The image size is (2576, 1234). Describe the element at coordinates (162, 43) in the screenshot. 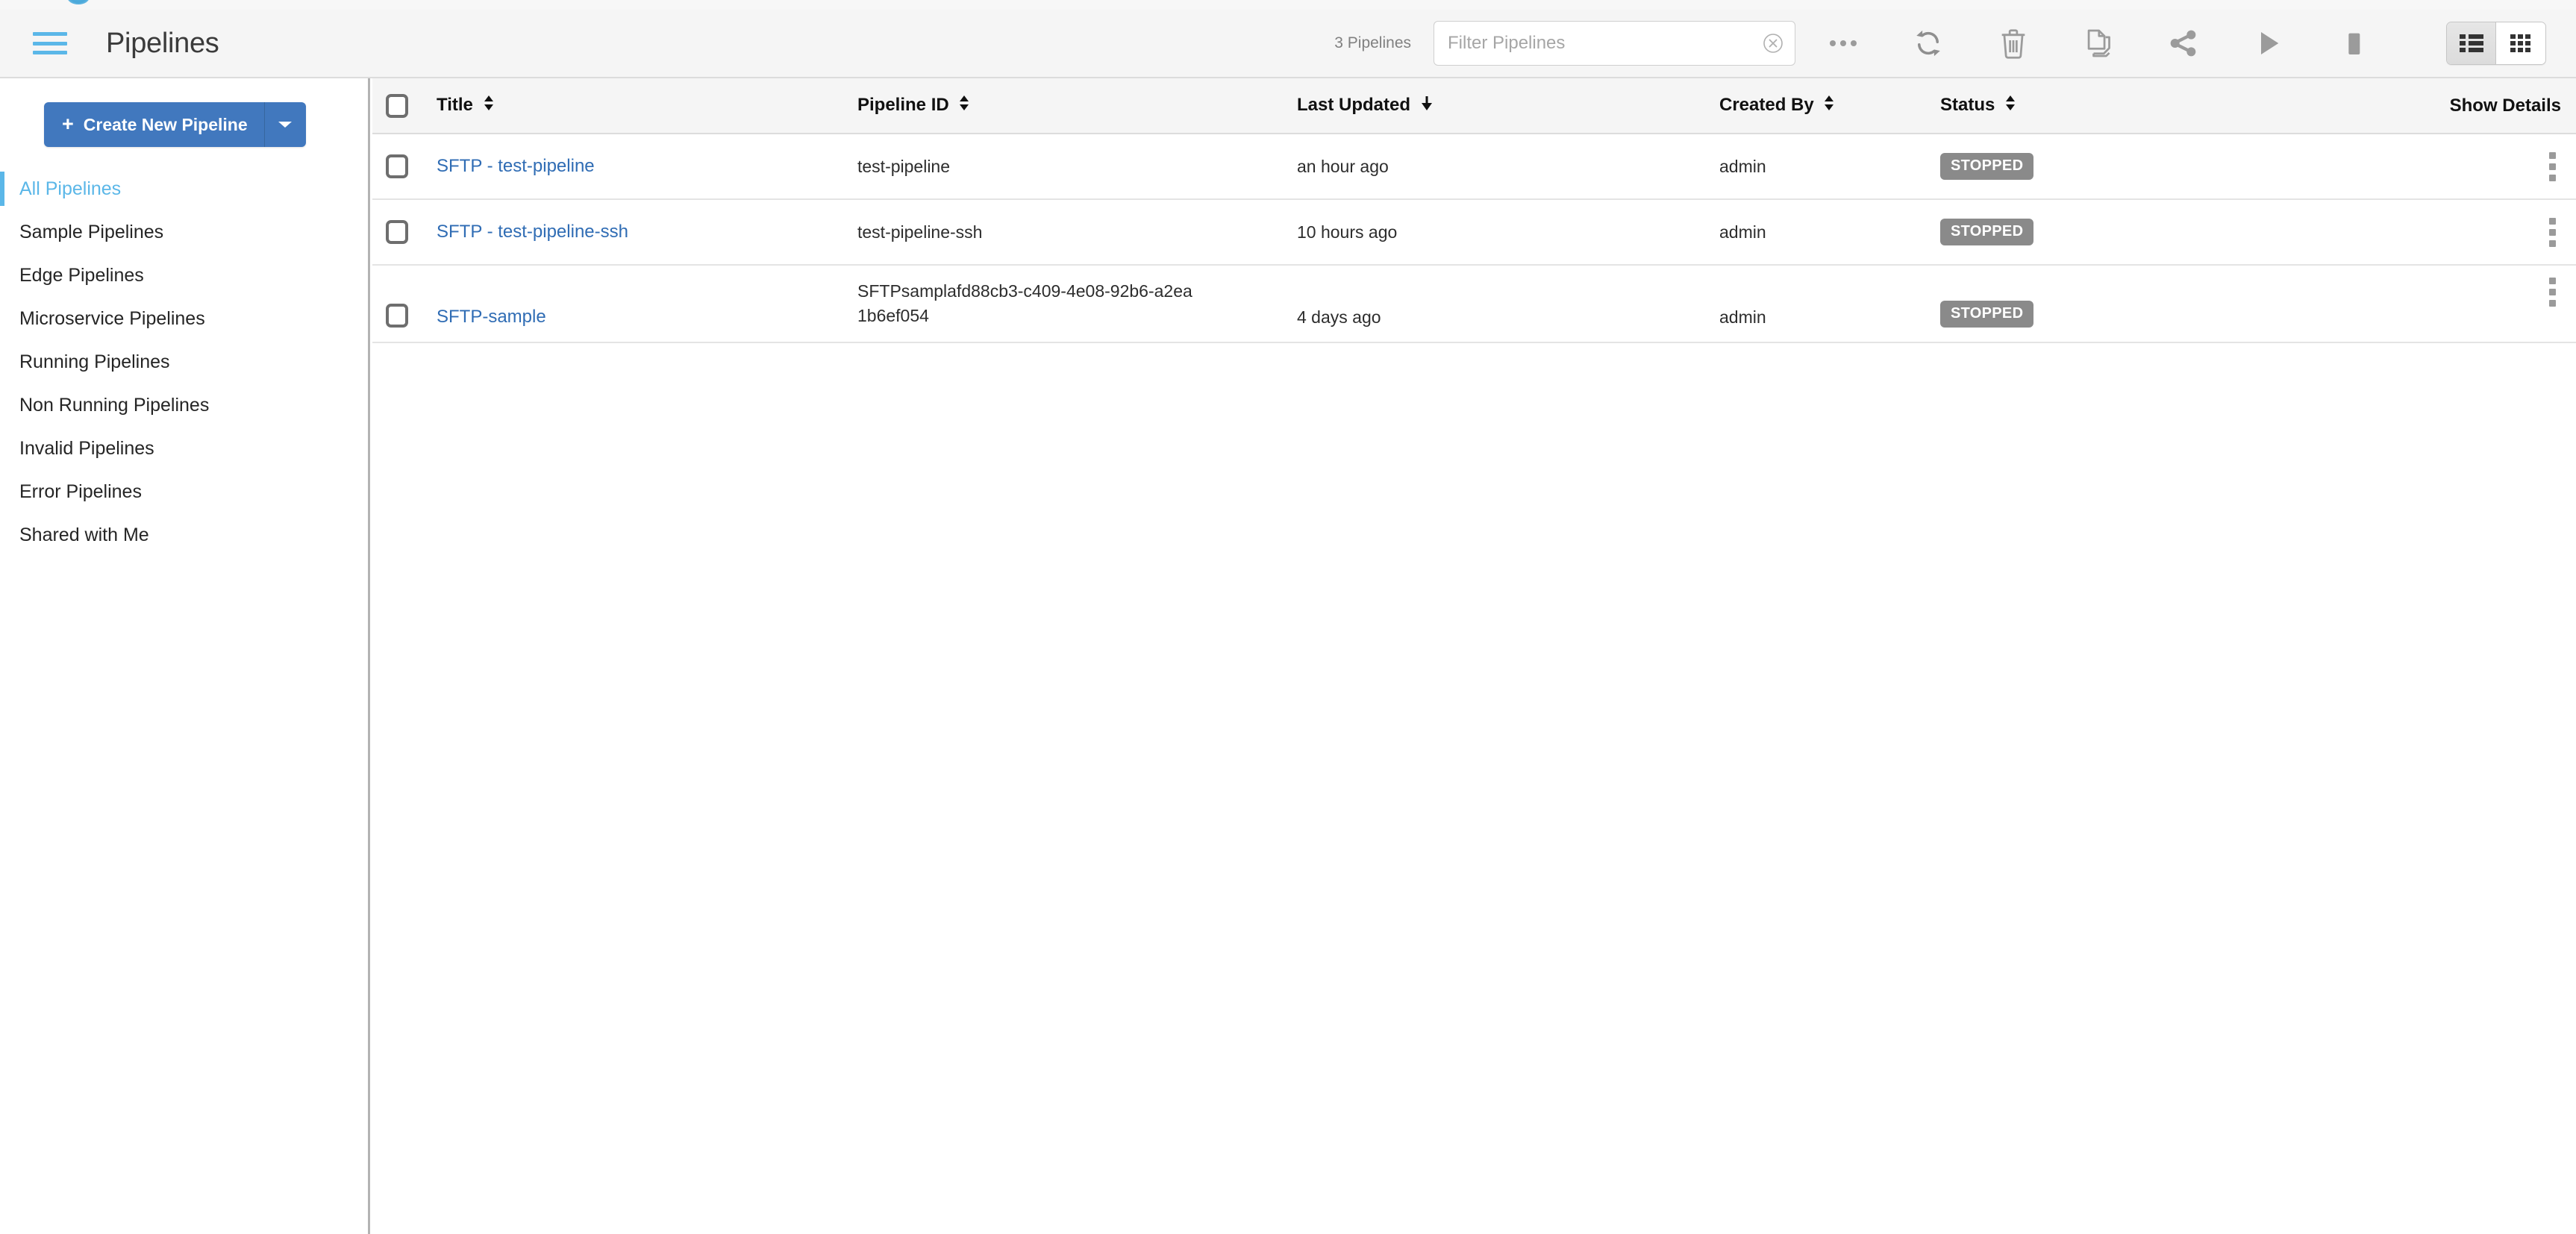

I see `page-title: Pipelines` at that location.